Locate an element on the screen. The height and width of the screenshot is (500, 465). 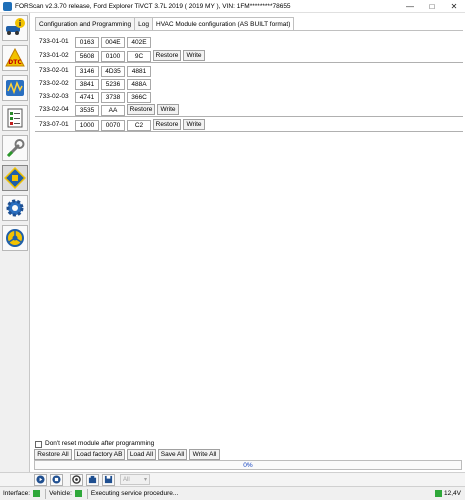
battery-voltage: 12,4V is located at coordinates (452, 493).